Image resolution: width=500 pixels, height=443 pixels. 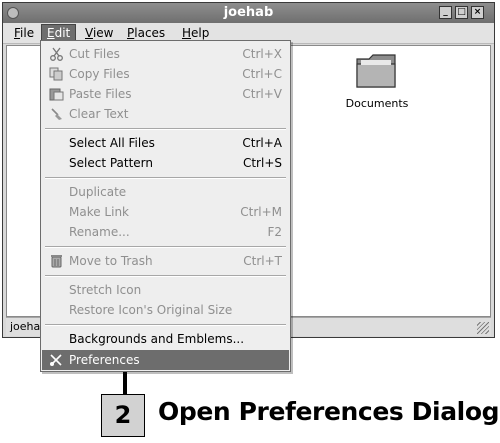 I want to click on maximize-button: □, so click(x=461, y=12).